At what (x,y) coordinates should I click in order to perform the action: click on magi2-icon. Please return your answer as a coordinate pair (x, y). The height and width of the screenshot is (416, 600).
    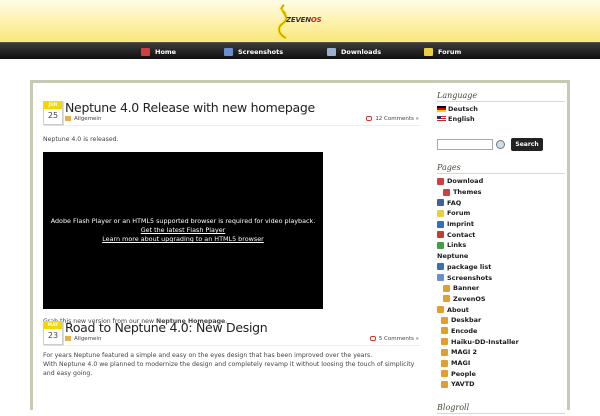
    Looking at the image, I should click on (444, 352).